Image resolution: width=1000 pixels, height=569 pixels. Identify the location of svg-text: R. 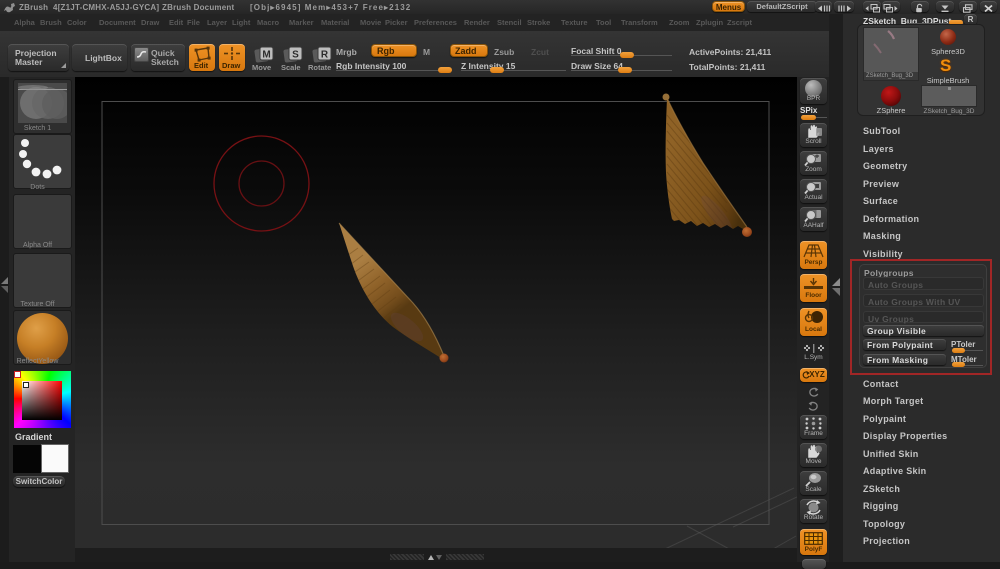
(325, 55).